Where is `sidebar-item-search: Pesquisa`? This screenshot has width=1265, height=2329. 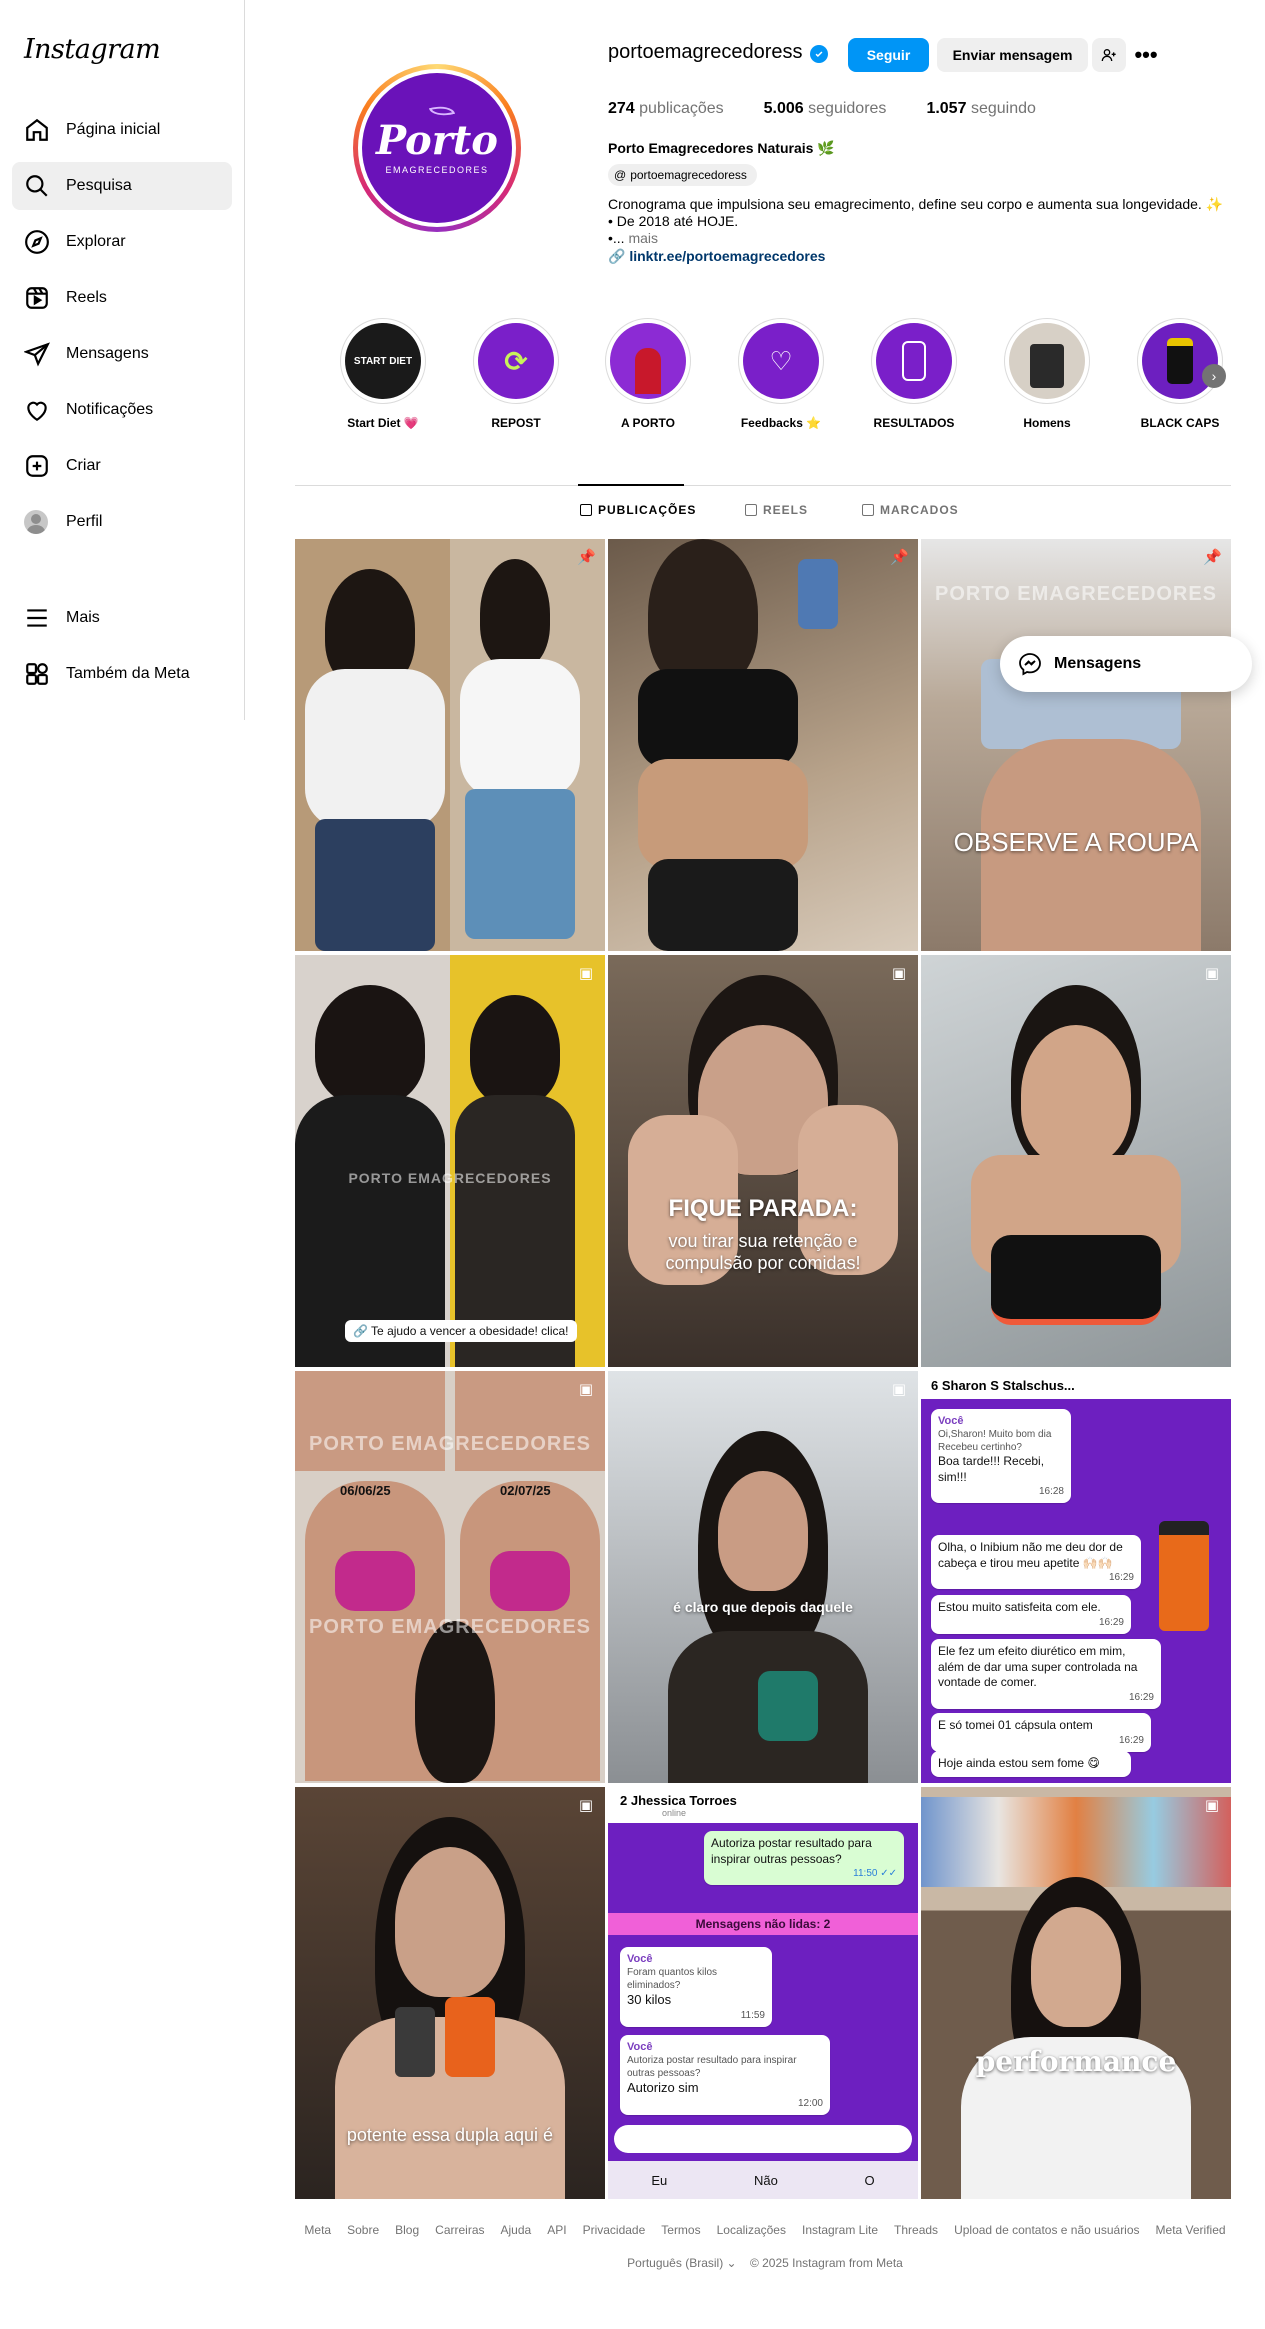 sidebar-item-search: Pesquisa is located at coordinates (122, 186).